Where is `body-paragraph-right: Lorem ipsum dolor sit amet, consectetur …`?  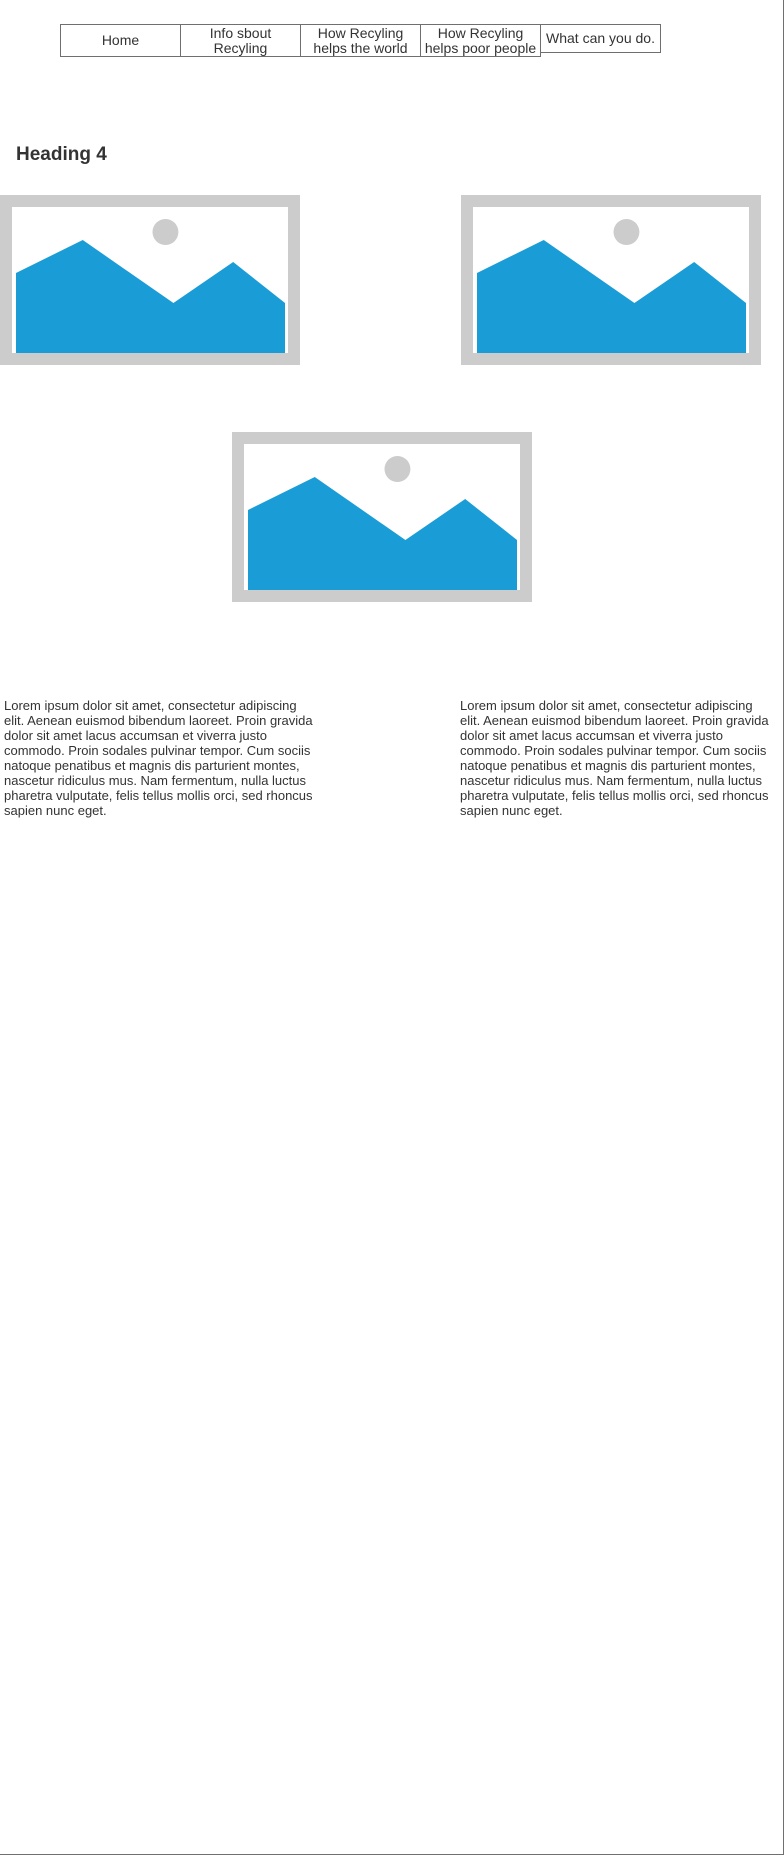 body-paragraph-right: Lorem ipsum dolor sit amet, consectetur … is located at coordinates (614, 758).